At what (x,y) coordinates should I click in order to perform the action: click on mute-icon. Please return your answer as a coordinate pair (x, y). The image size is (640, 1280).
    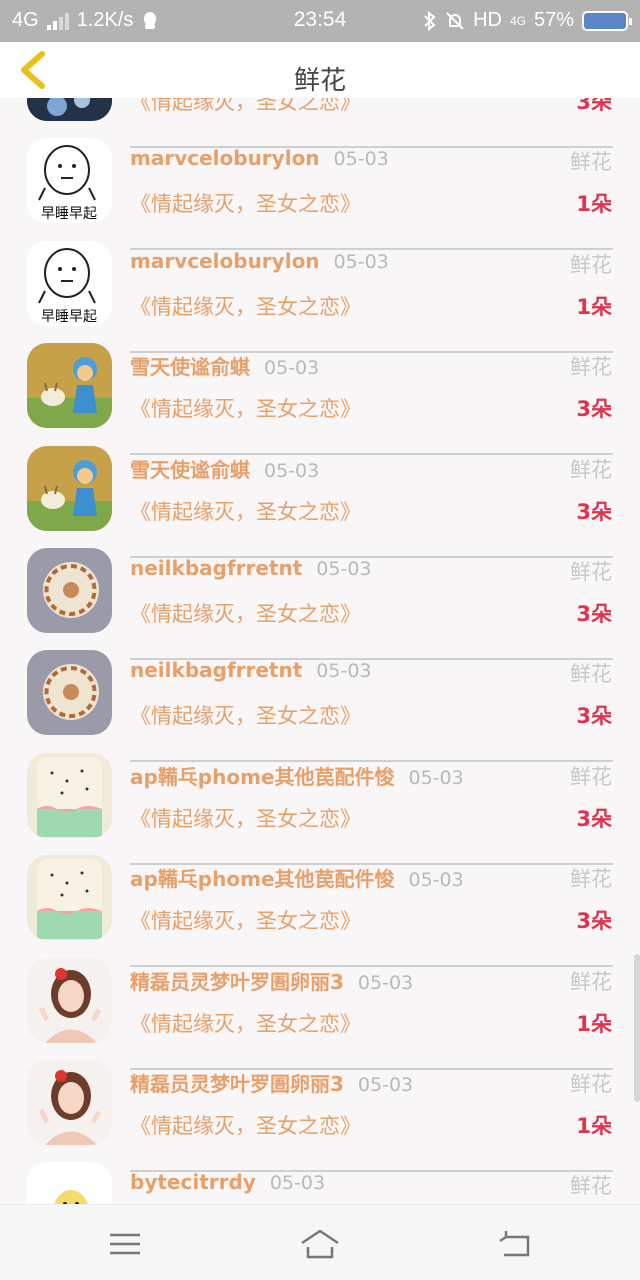
    Looking at the image, I should click on (455, 20).